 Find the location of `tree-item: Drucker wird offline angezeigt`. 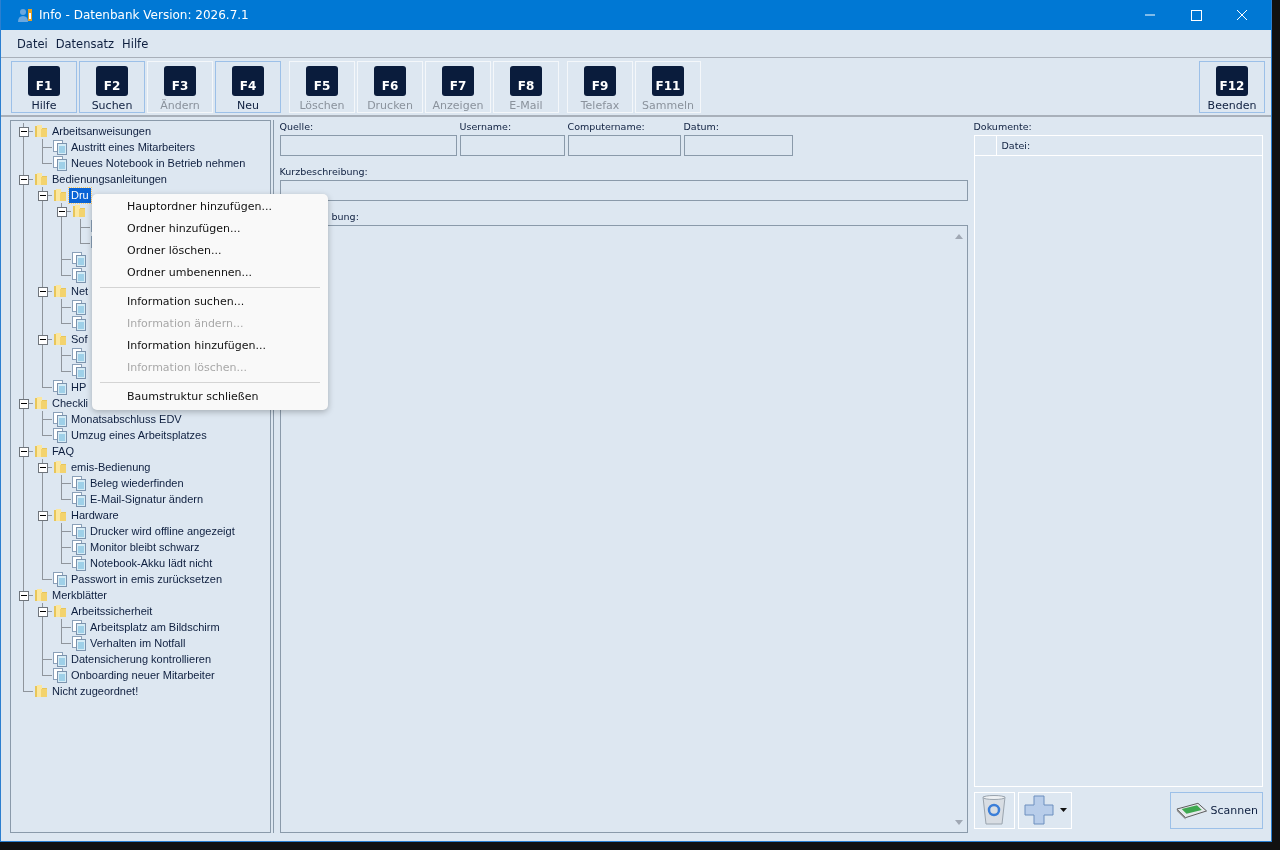

tree-item: Drucker wird offline angezeigt is located at coordinates (162, 531).